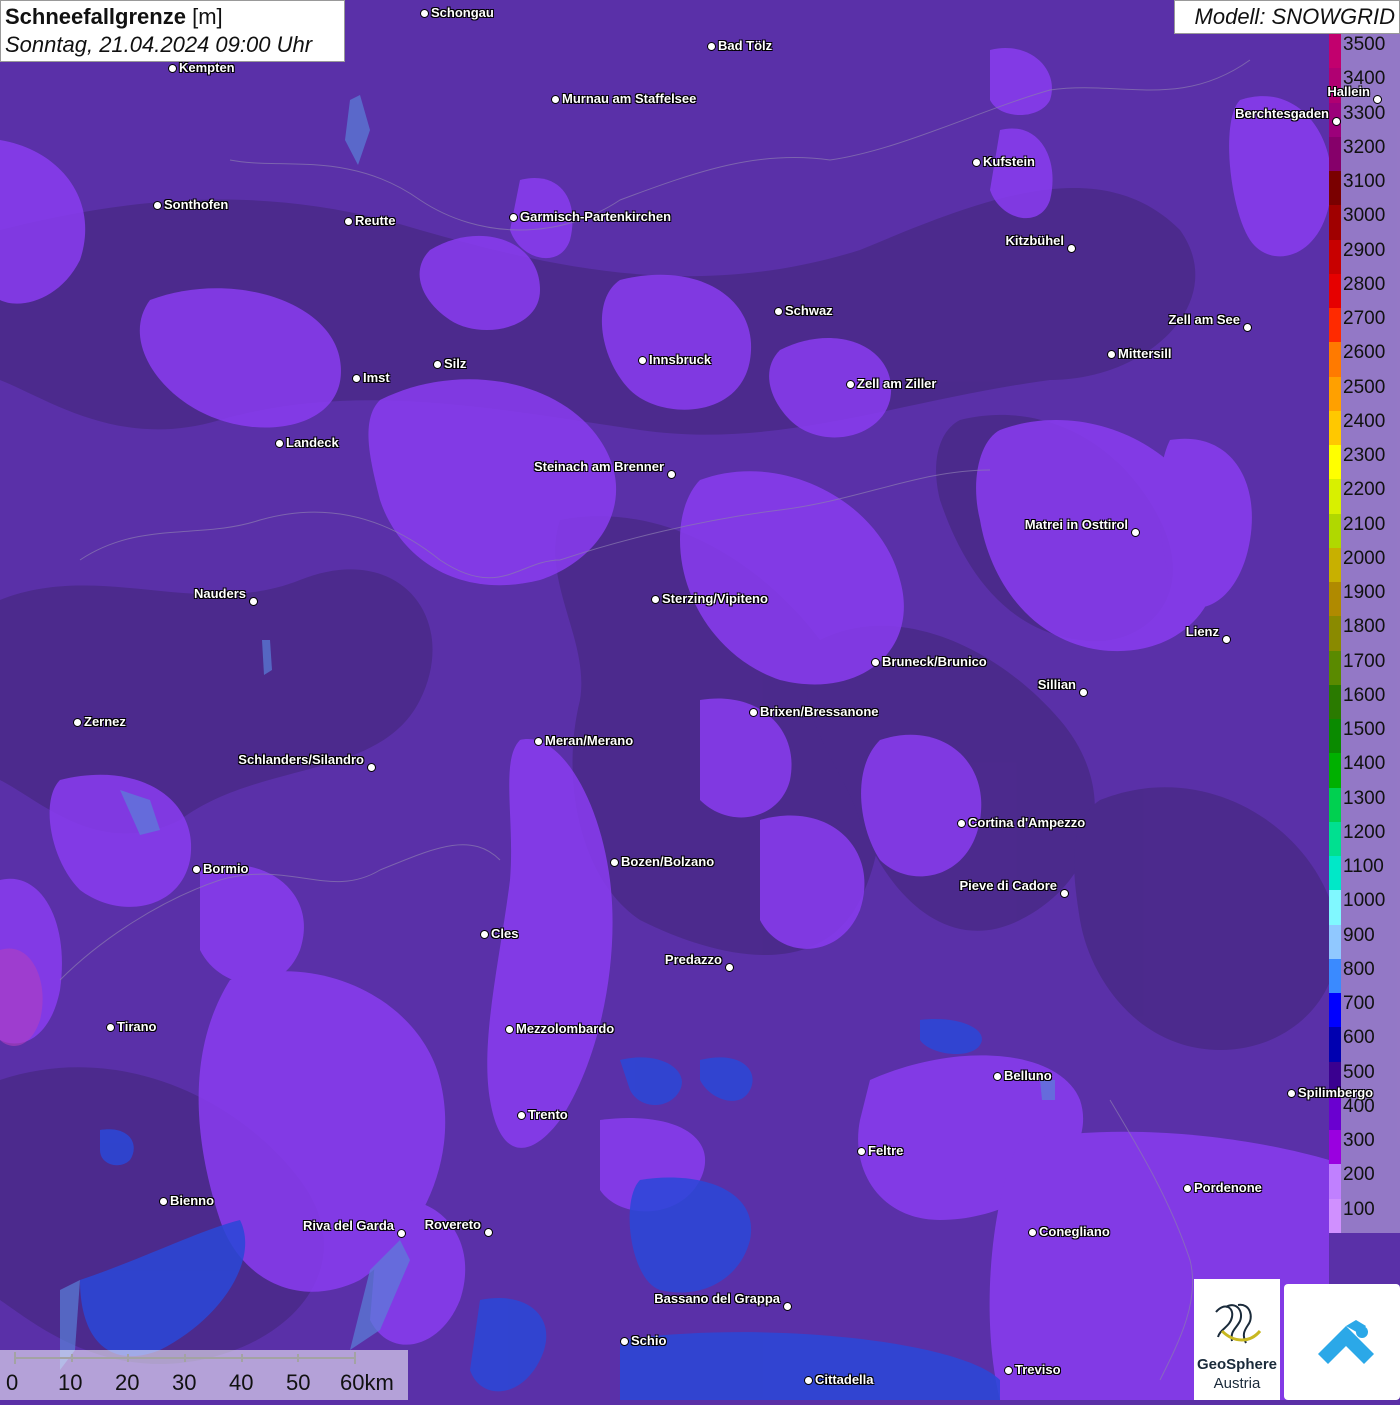 Image resolution: width=1400 pixels, height=1405 pixels. Describe the element at coordinates (95, 16) in the screenshot. I see `parameter-name: Schneefallgrenze` at that location.